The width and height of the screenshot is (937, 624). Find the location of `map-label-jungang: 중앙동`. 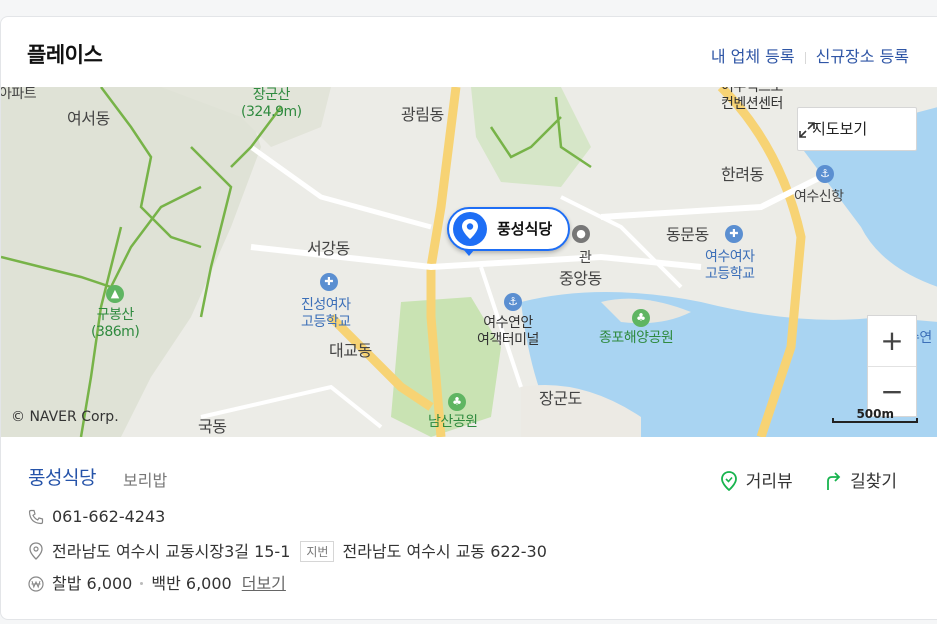

map-label-jungang: 중앙동 is located at coordinates (580, 278).